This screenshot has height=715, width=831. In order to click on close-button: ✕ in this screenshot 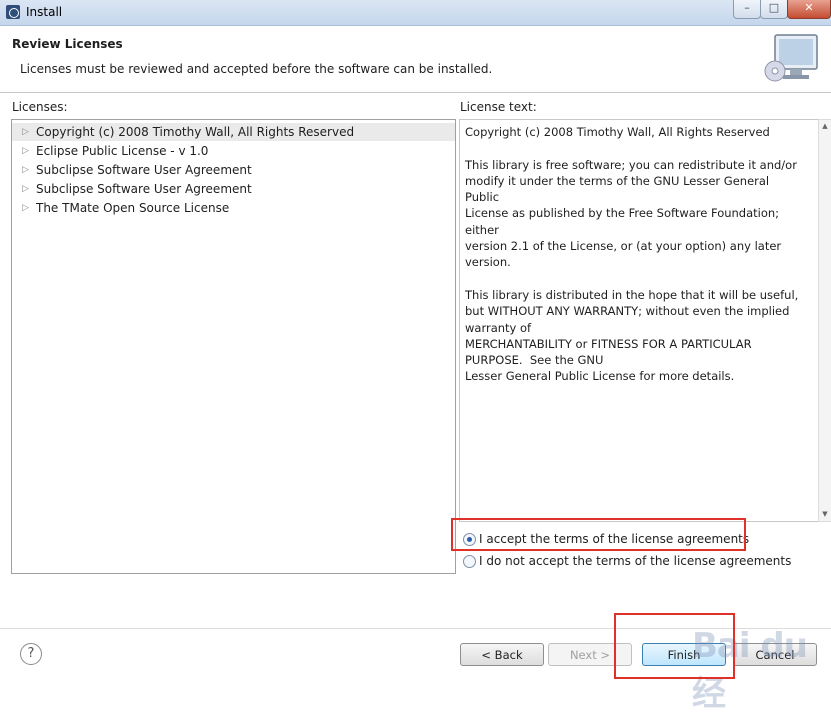, I will do `click(809, 9)`.